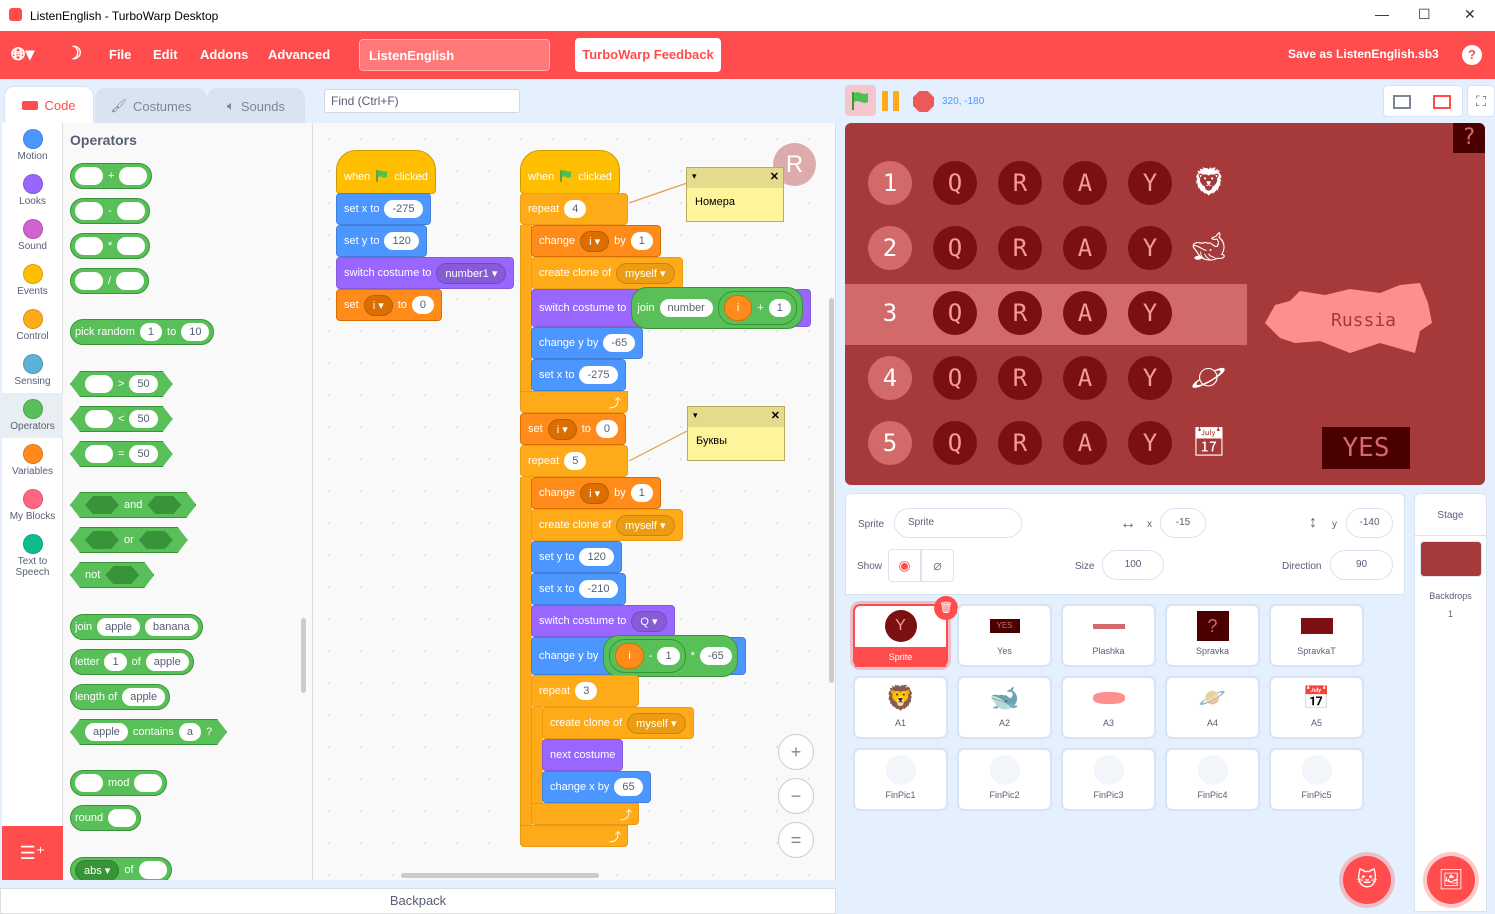  Describe the element at coordinates (132, 662) in the screenshot. I see `palette-block: letter 1 of apple` at that location.